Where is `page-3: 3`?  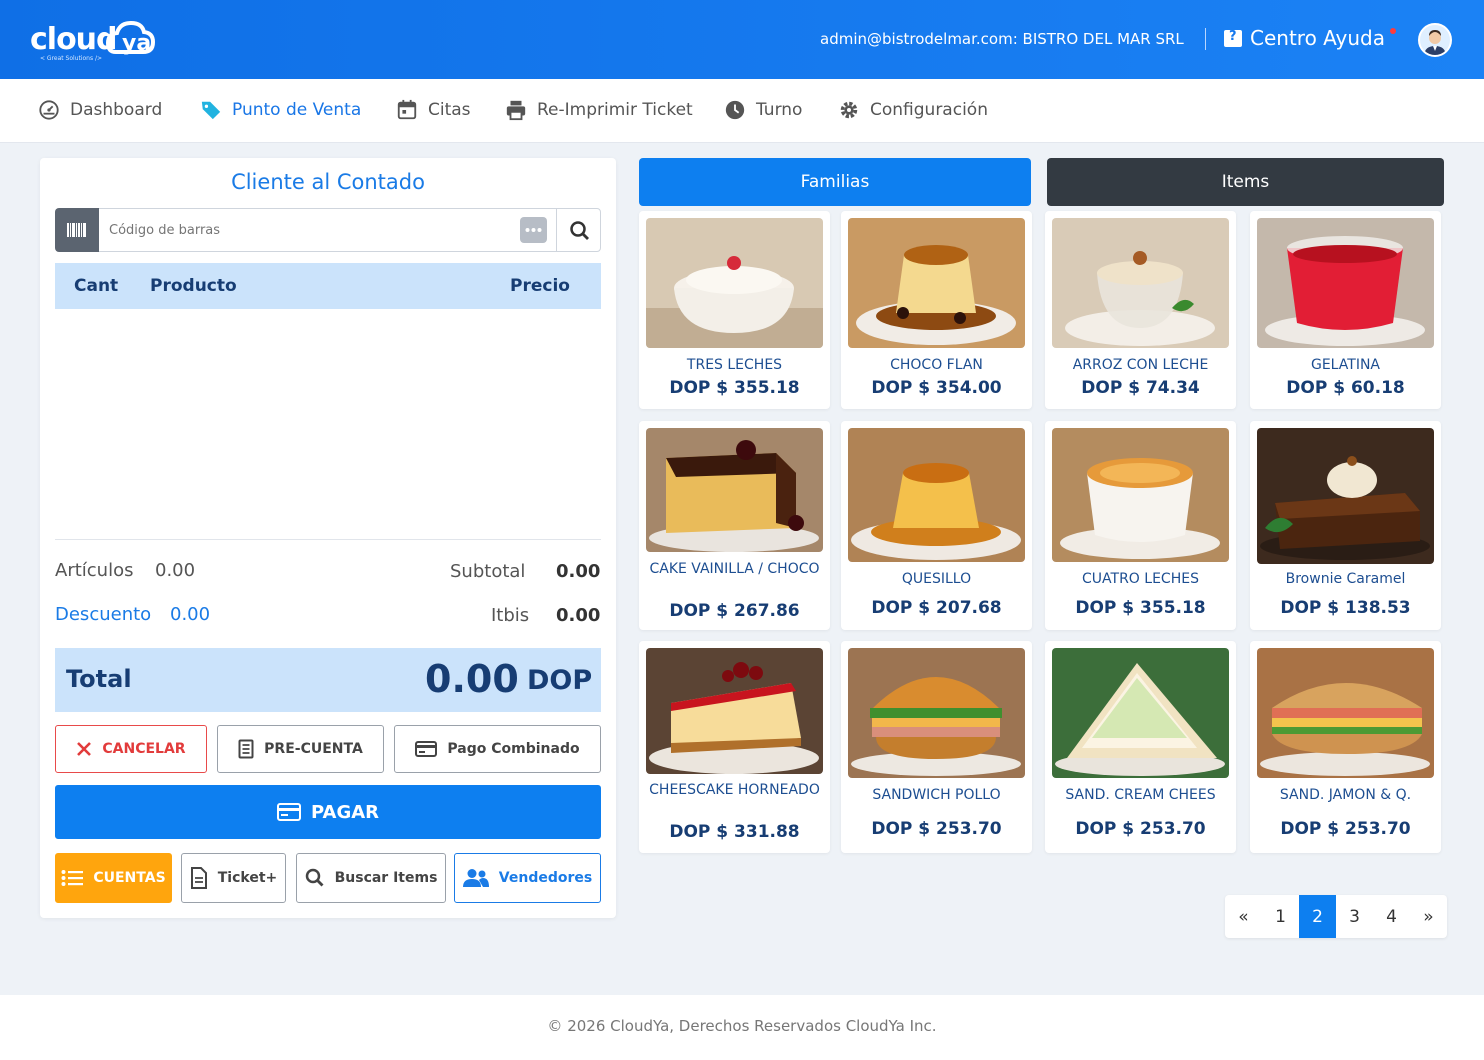
page-3: 3 is located at coordinates (1354, 916).